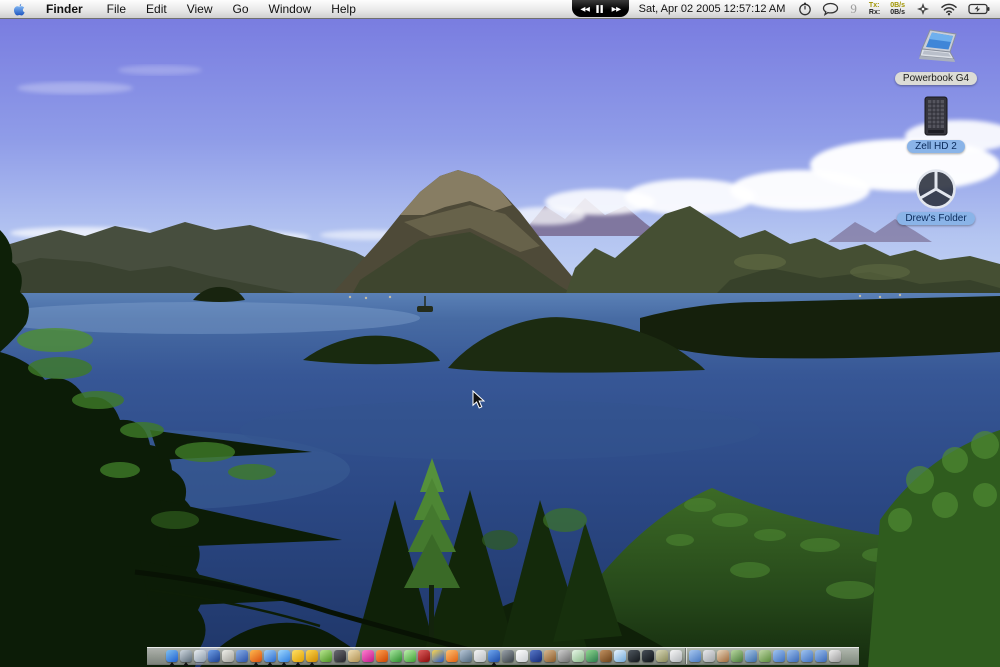 This screenshot has height=667, width=1000. Describe the element at coordinates (779, 656) in the screenshot. I see `dock-item-folder-1-icon` at that location.